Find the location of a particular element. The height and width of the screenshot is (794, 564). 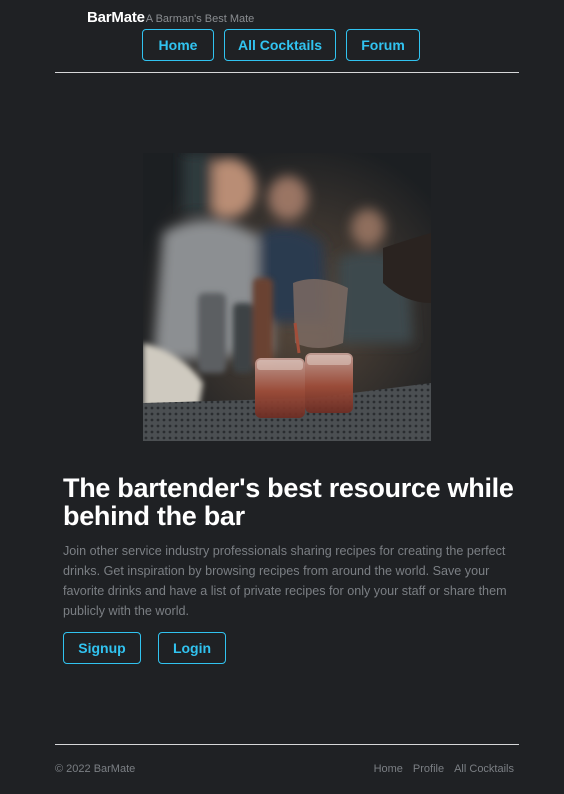

copyright-text: © 2022 BarMate is located at coordinates (95, 769).